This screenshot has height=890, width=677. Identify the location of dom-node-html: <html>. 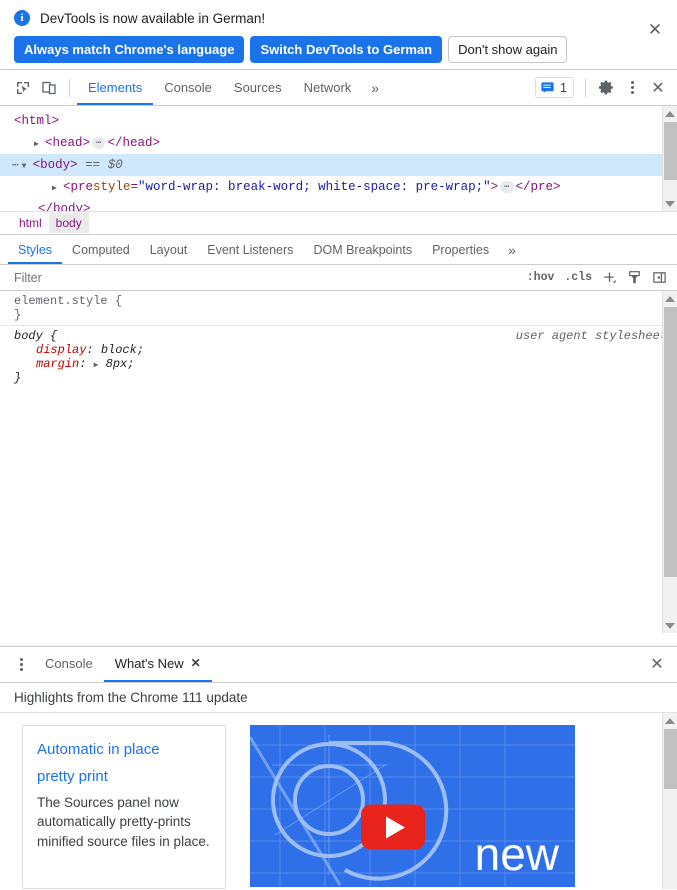
(338, 121).